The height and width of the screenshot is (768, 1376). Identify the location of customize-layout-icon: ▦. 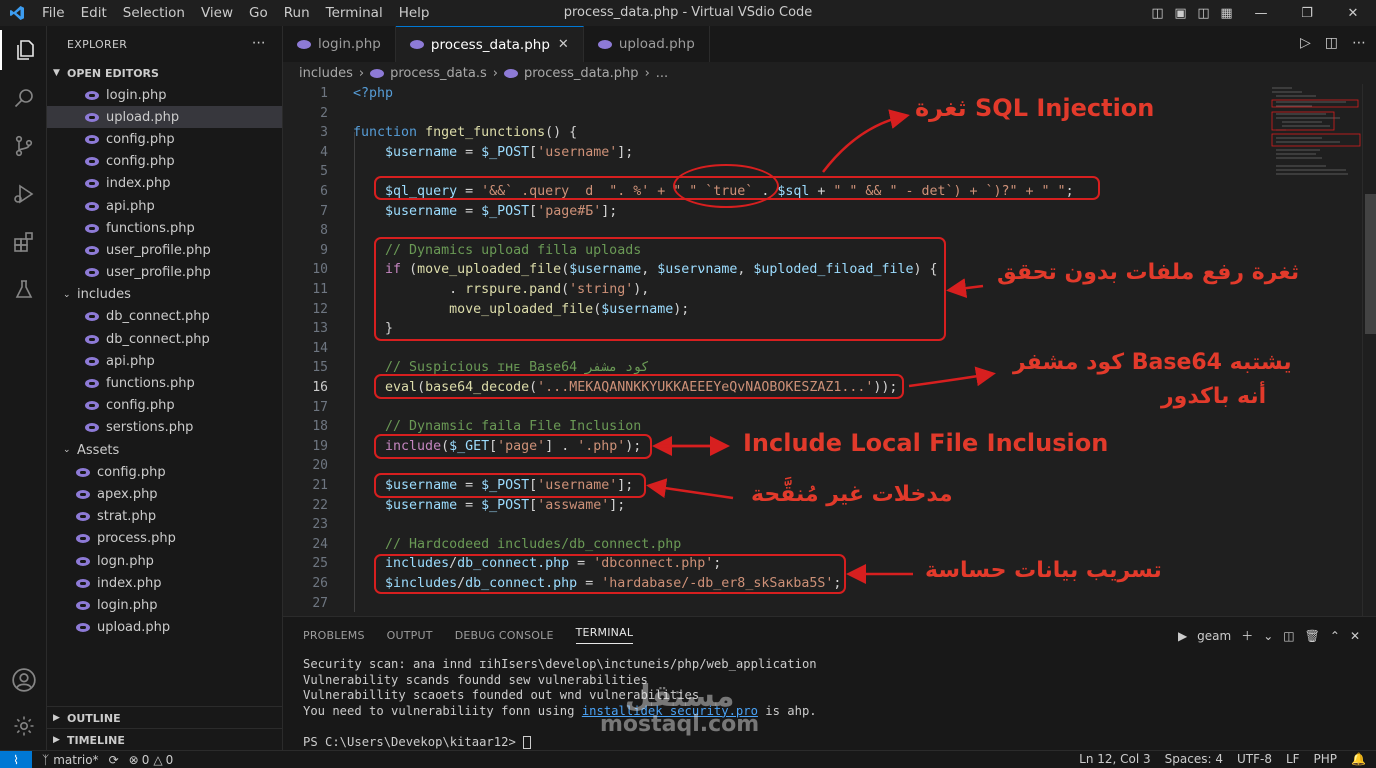
(1226, 13).